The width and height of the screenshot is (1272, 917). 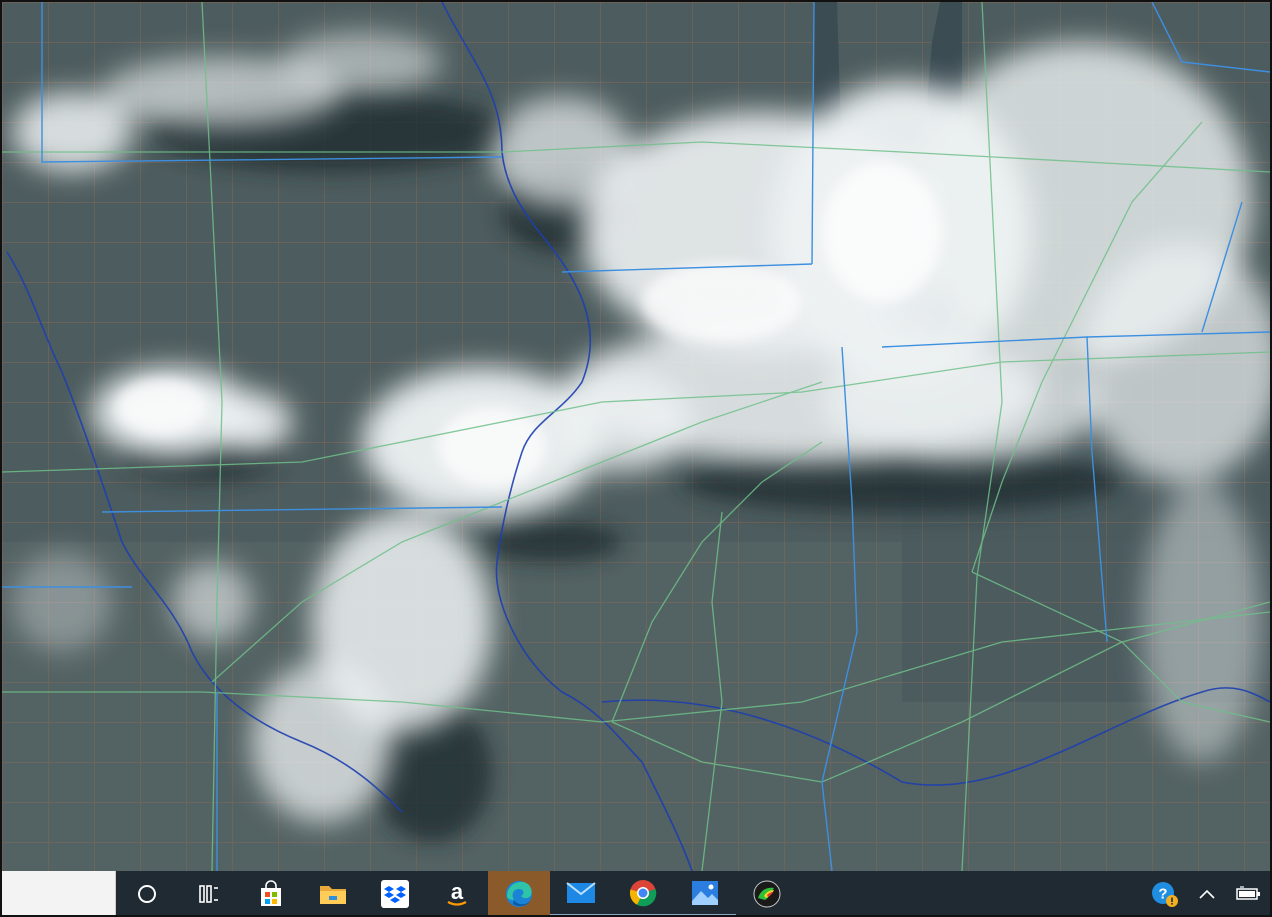 I want to click on edge-button, so click(x=519, y=893).